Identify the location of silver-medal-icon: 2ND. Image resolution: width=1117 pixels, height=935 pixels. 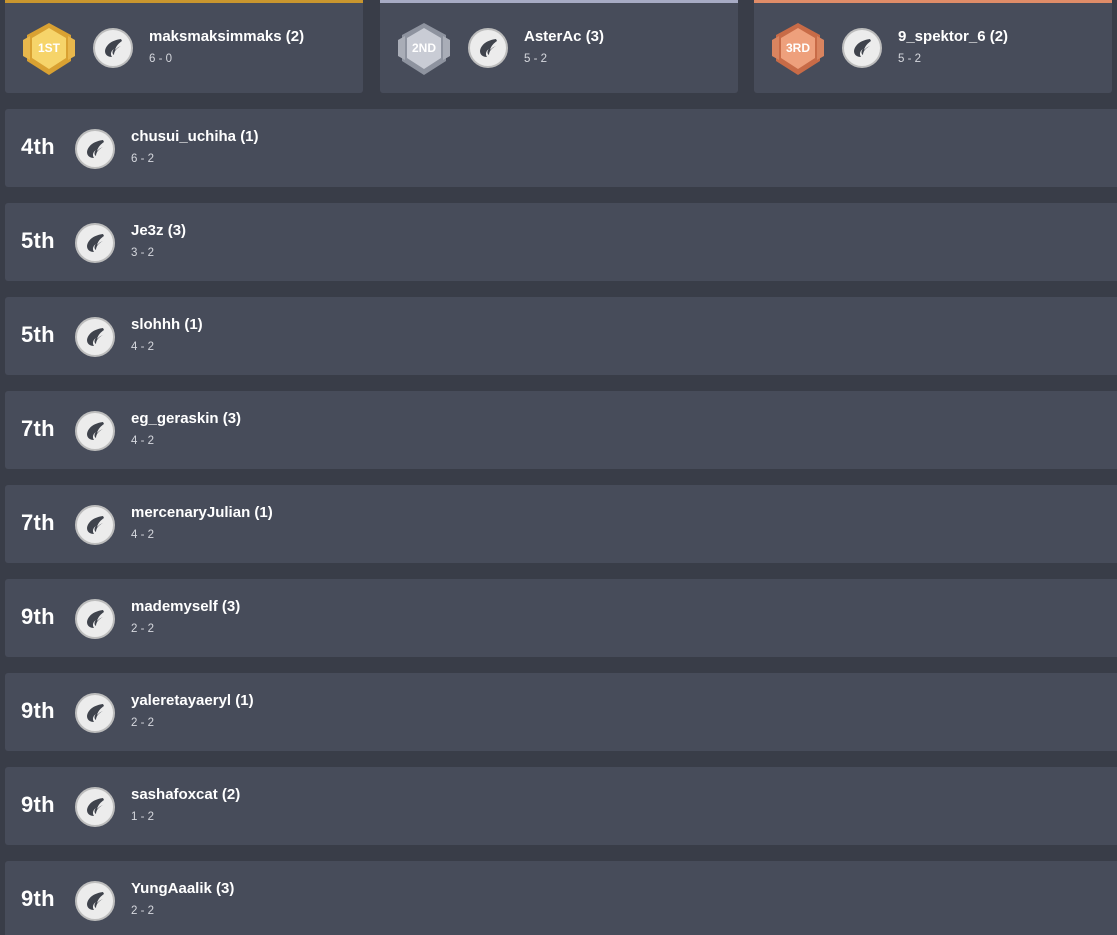
(424, 49).